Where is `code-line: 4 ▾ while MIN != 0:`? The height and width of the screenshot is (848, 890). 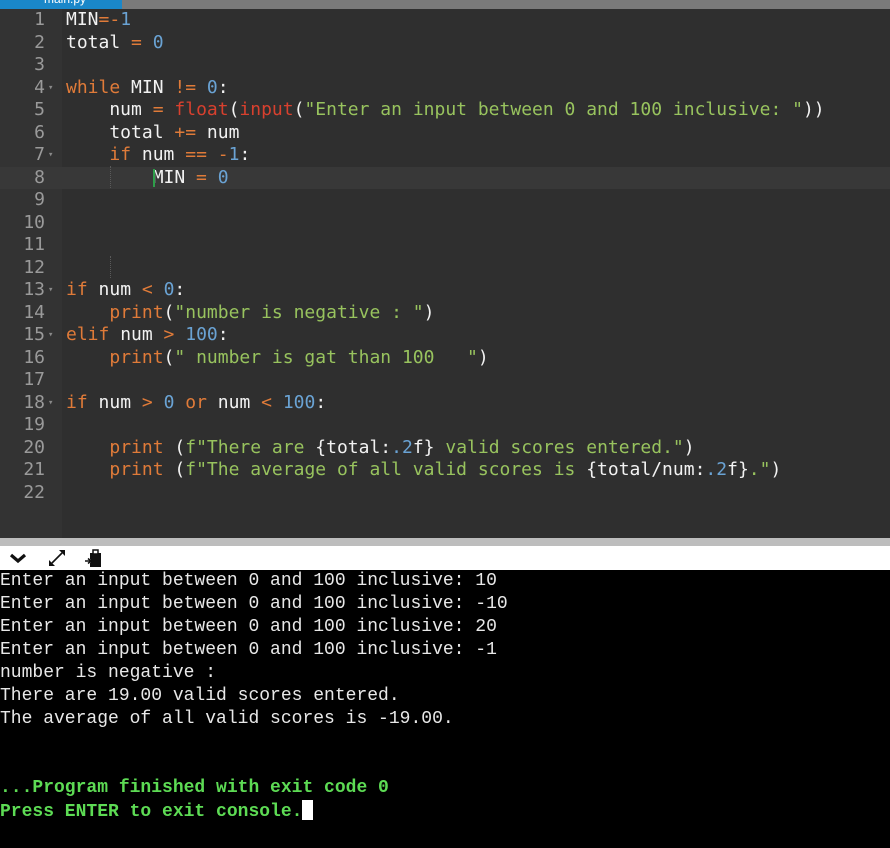
code-line: 4 ▾ while MIN != 0: is located at coordinates (445, 88).